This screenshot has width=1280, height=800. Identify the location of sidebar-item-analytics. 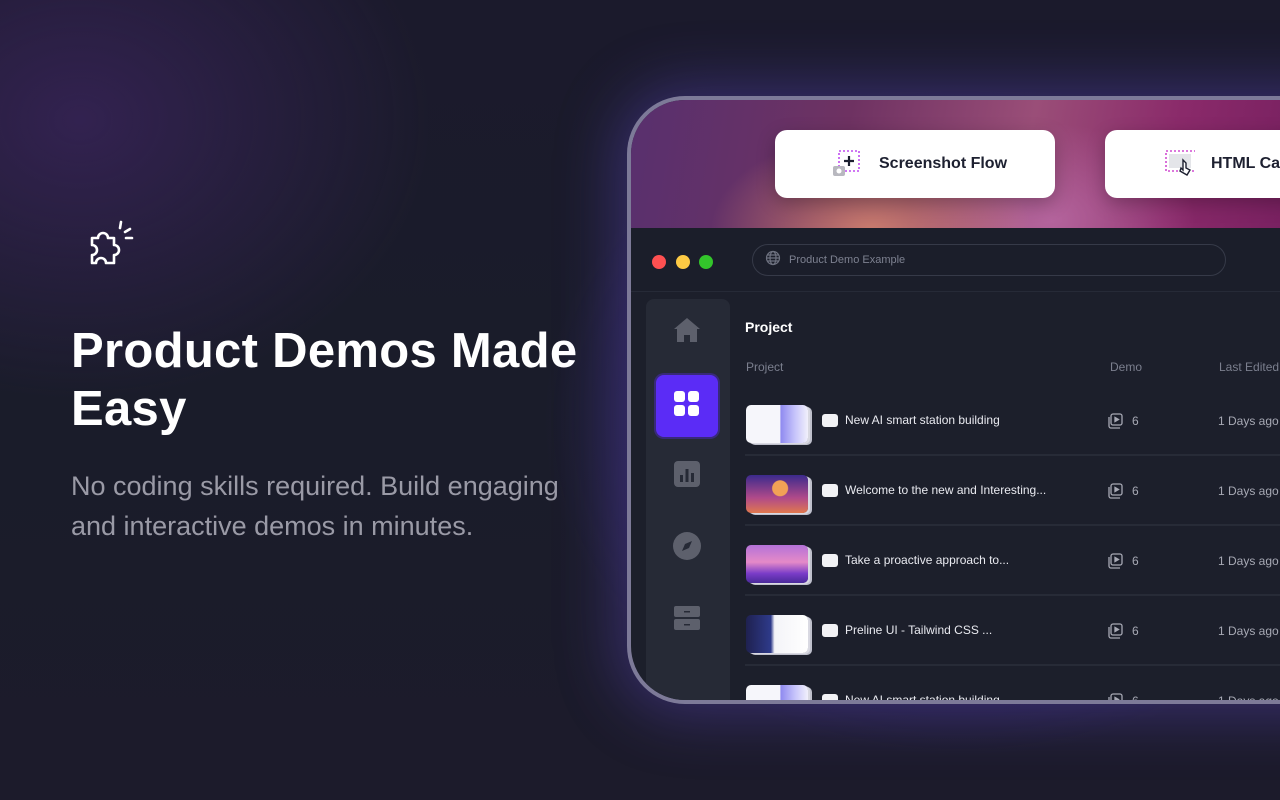
(687, 476).